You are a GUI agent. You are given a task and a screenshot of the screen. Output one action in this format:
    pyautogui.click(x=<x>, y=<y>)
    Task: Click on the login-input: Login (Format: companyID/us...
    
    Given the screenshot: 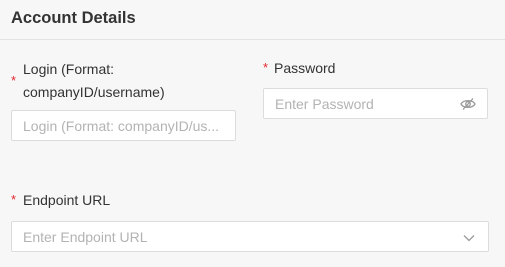 What is the action you would take?
    pyautogui.click(x=123, y=125)
    